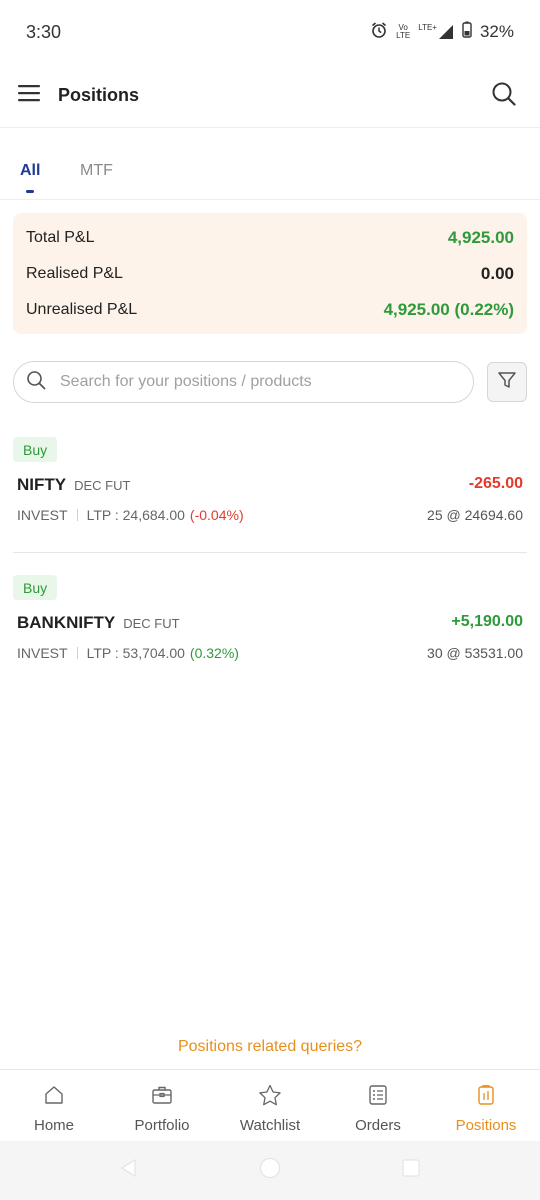 This screenshot has height=1200, width=540. I want to click on position-change: (0.32%), so click(214, 653).